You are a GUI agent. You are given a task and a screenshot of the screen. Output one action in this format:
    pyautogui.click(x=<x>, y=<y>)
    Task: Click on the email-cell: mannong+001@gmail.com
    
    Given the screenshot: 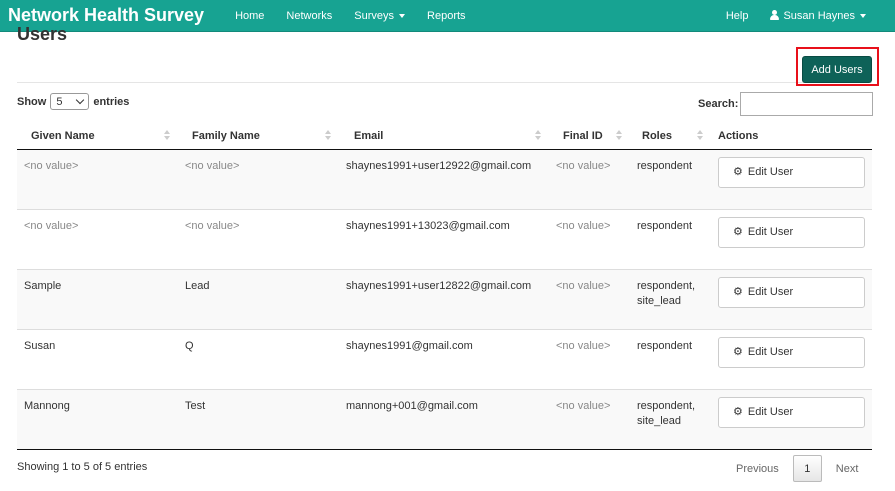 What is the action you would take?
    pyautogui.click(x=412, y=406)
    